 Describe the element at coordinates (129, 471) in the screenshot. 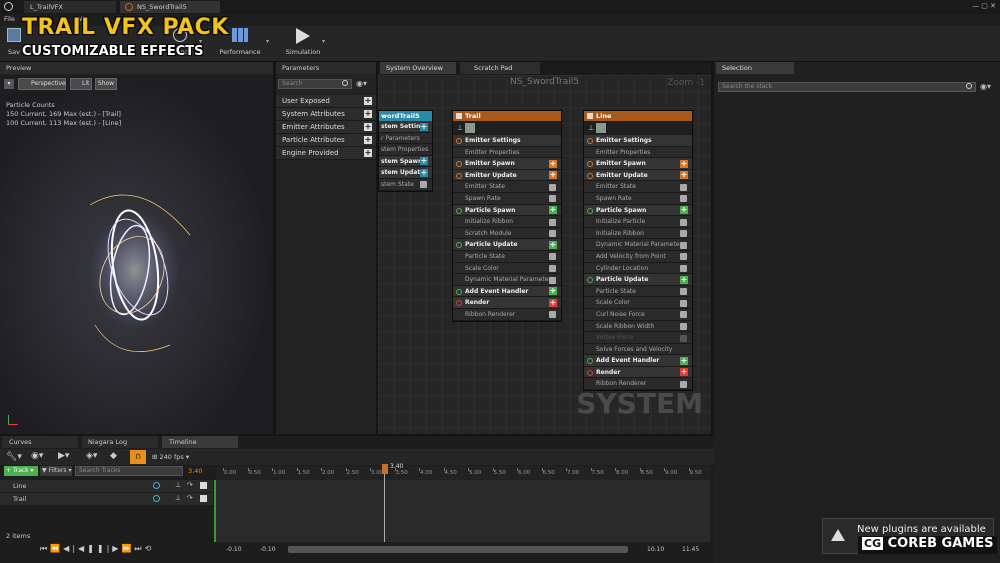

I see `search-tracks-input: Search Tracks` at that location.